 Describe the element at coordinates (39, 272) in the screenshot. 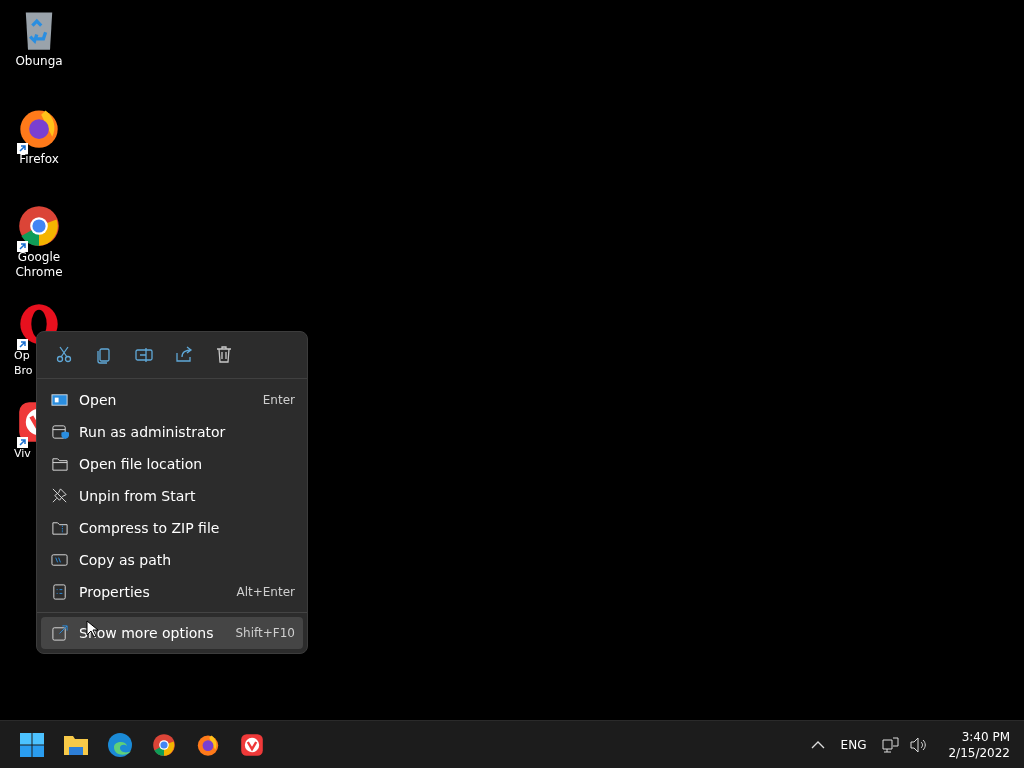

I see `desktop-icon-label: Chrome` at that location.